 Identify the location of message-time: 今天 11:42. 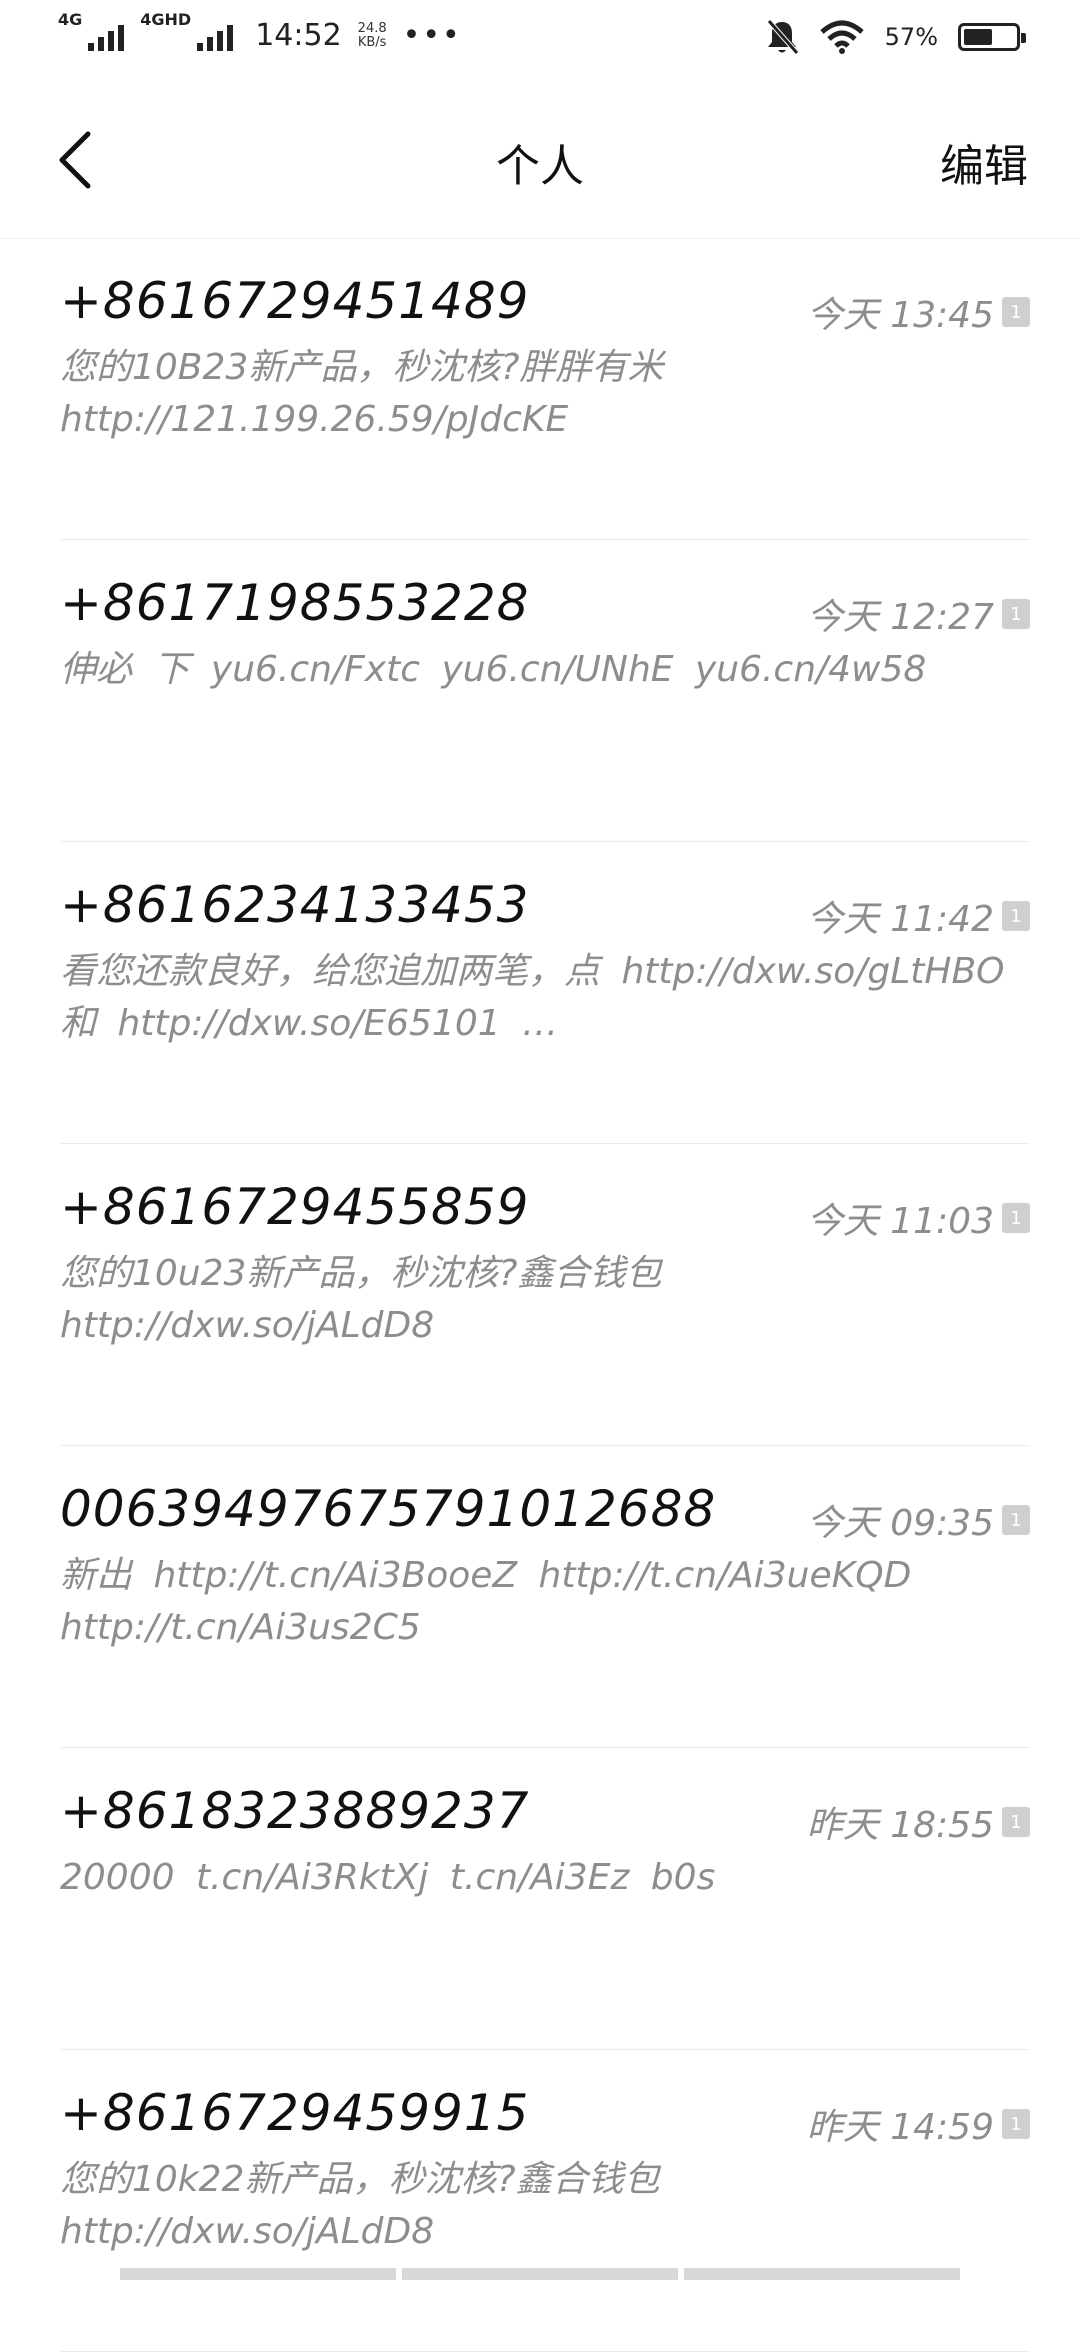
(900, 919).